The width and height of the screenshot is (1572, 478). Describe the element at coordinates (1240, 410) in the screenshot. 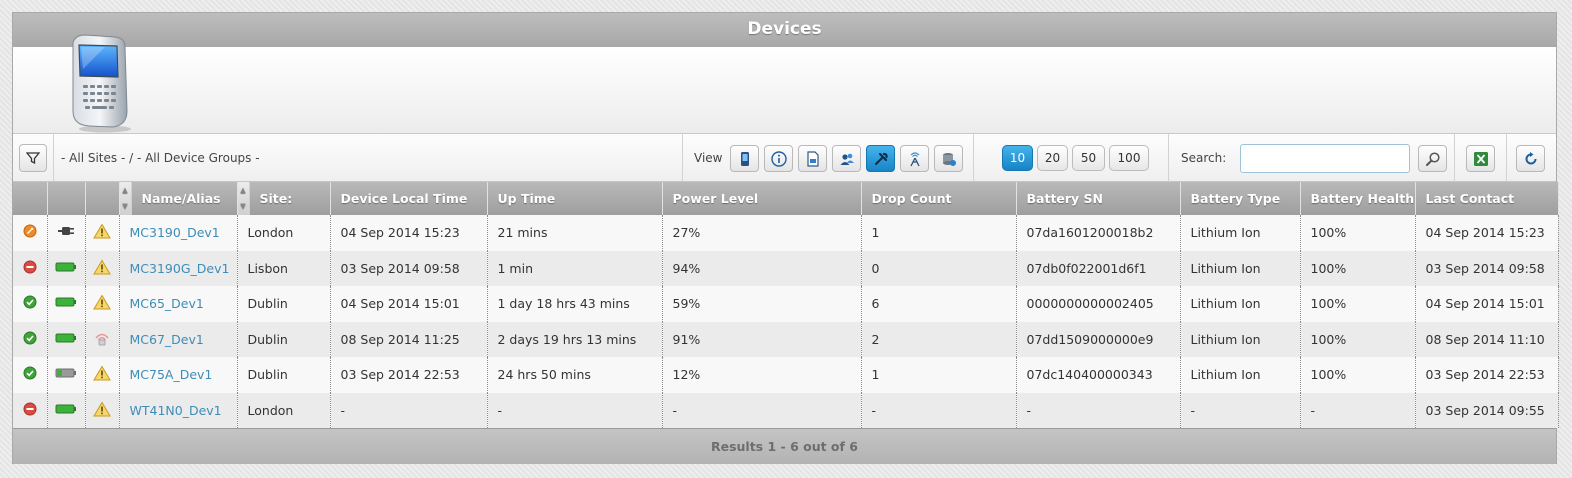

I see `cell-battery-type: -` at that location.